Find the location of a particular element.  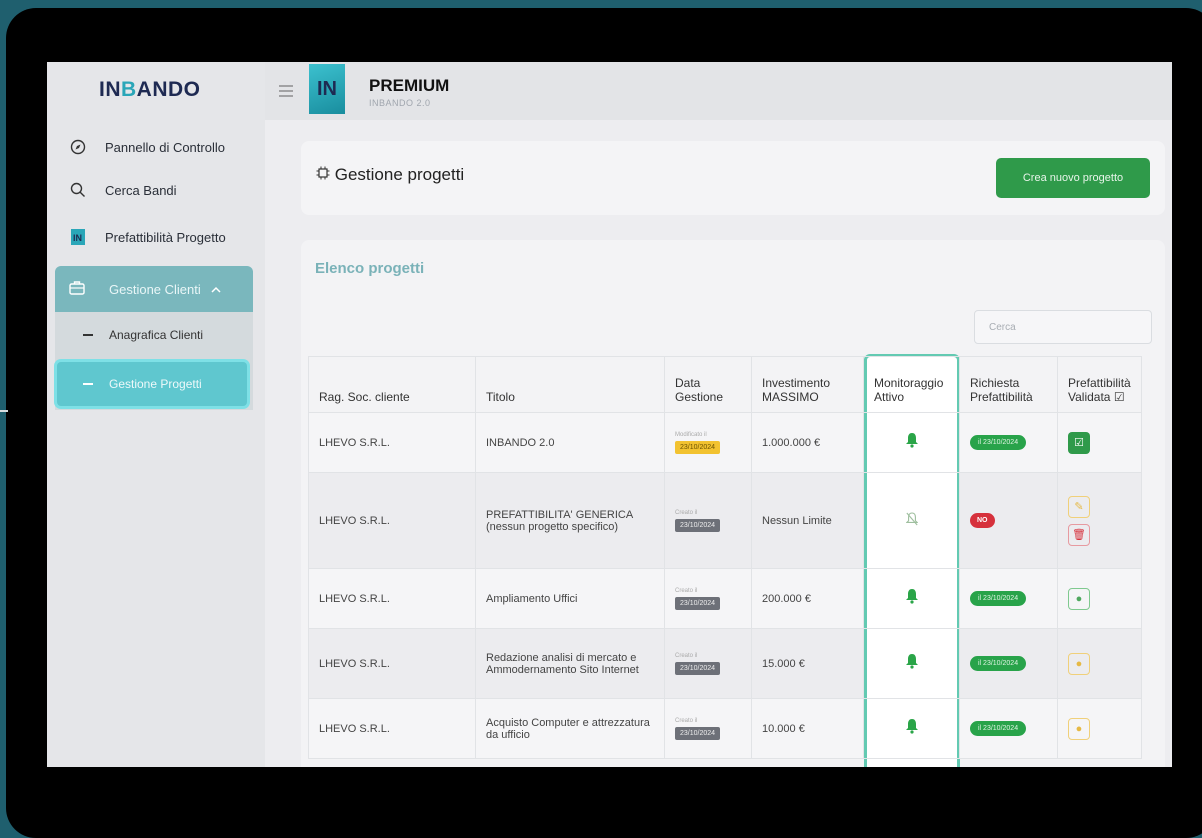

compass-icon is located at coordinates (78, 147).